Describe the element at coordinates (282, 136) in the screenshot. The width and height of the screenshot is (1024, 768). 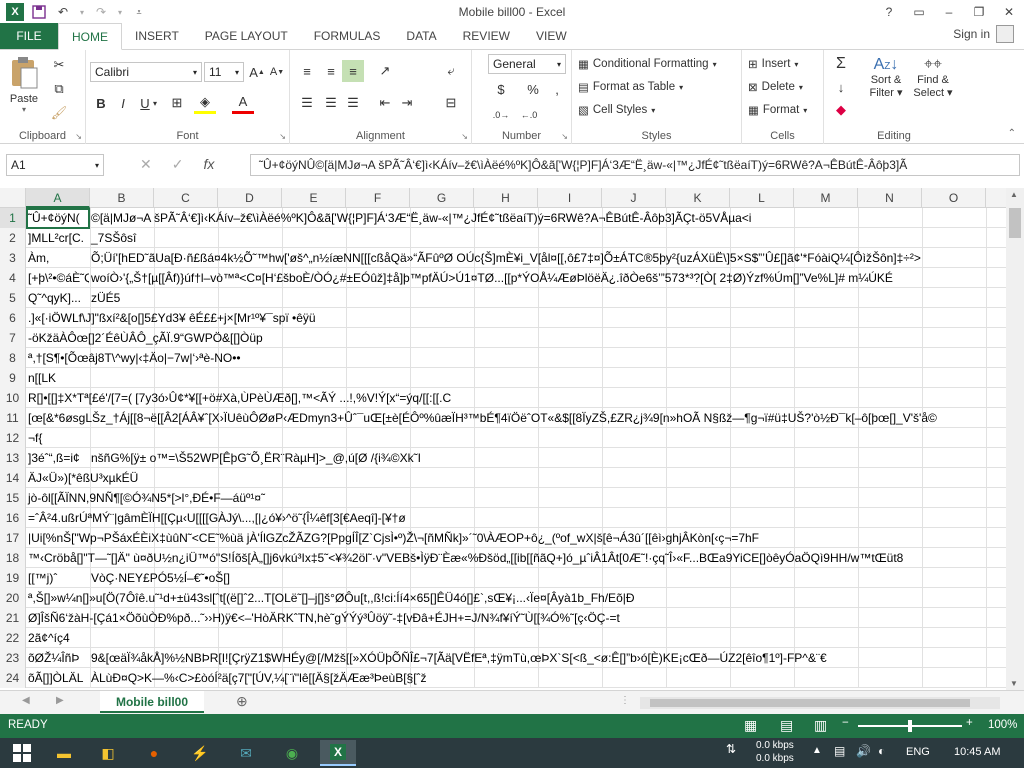
I see `font-dialog-launcher-icon: ↘` at that location.